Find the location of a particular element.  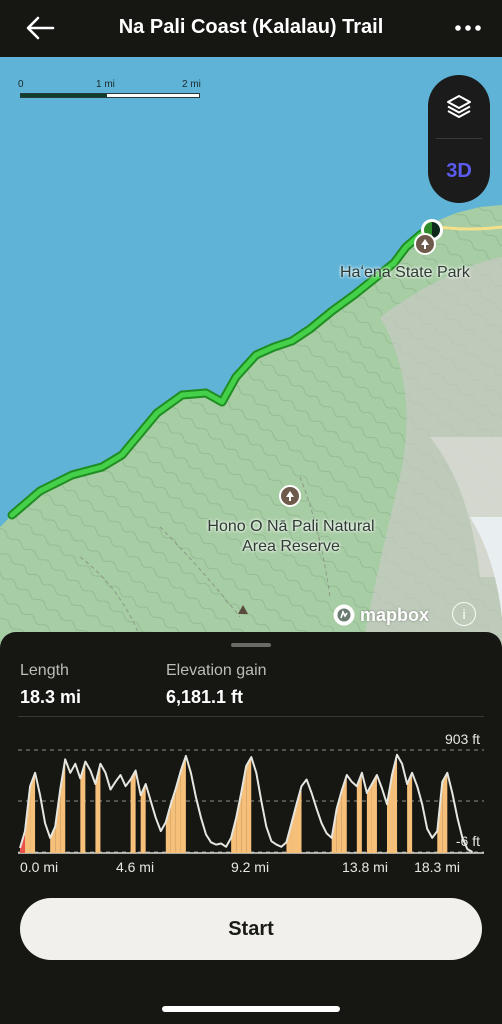

more-horizontal-icon is located at coordinates (468, 28).